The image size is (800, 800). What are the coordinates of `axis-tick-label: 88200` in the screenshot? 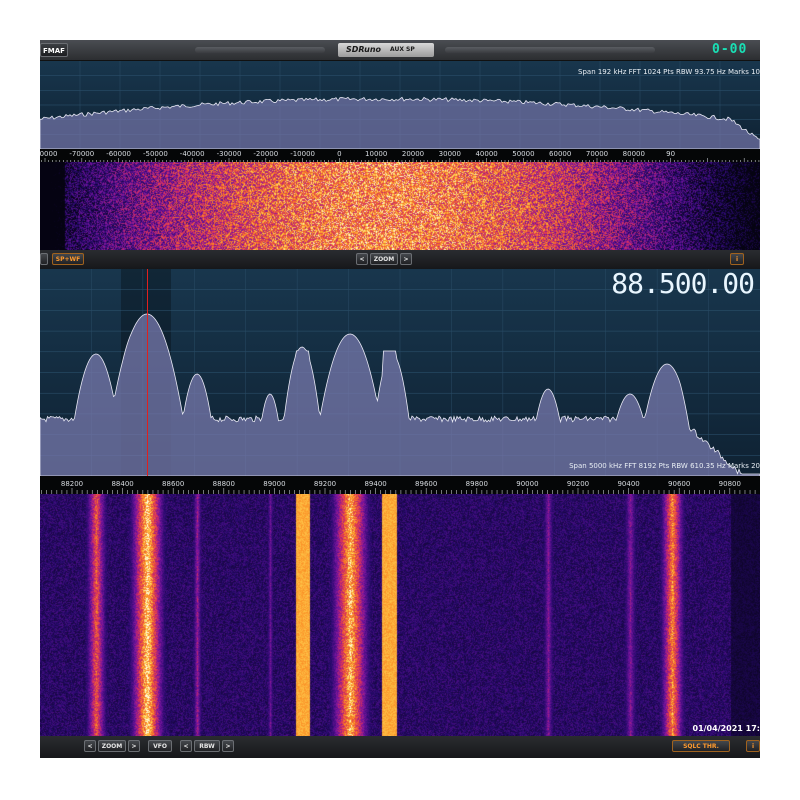 It's located at (72, 484).